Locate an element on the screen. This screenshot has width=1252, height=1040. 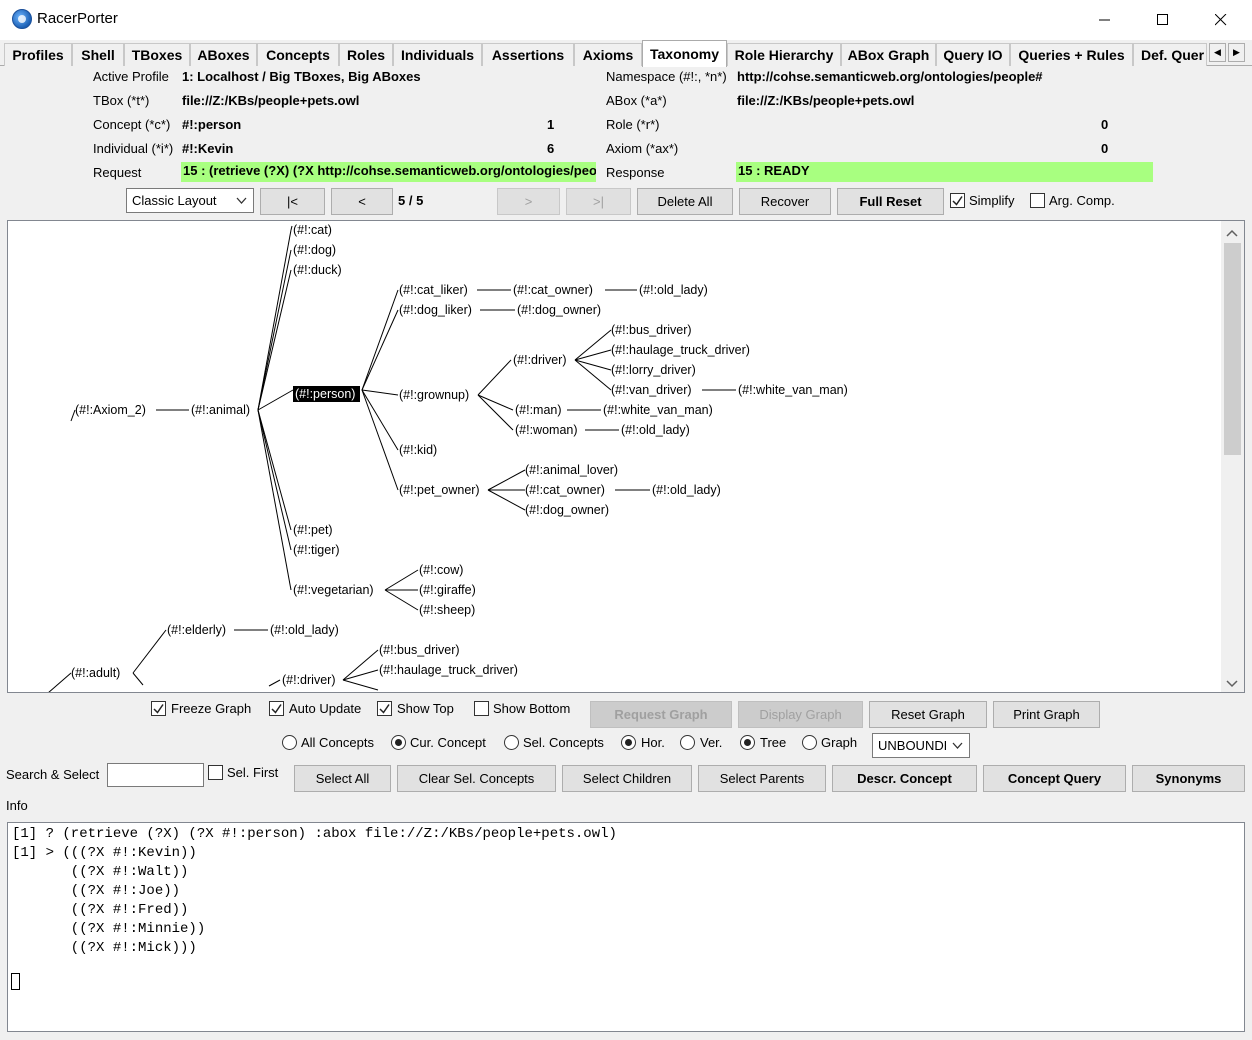
request-graph-button: Request Graph is located at coordinates (661, 714).